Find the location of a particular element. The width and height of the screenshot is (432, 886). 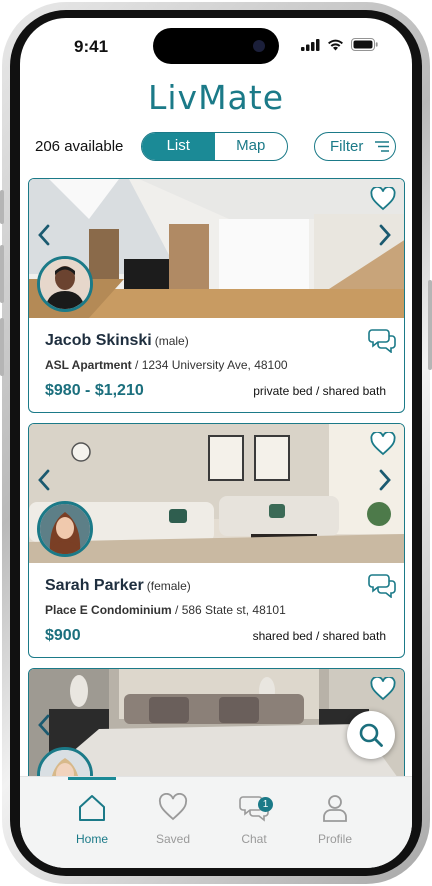

listing-price: $980 - $1,210 is located at coordinates (94, 390).